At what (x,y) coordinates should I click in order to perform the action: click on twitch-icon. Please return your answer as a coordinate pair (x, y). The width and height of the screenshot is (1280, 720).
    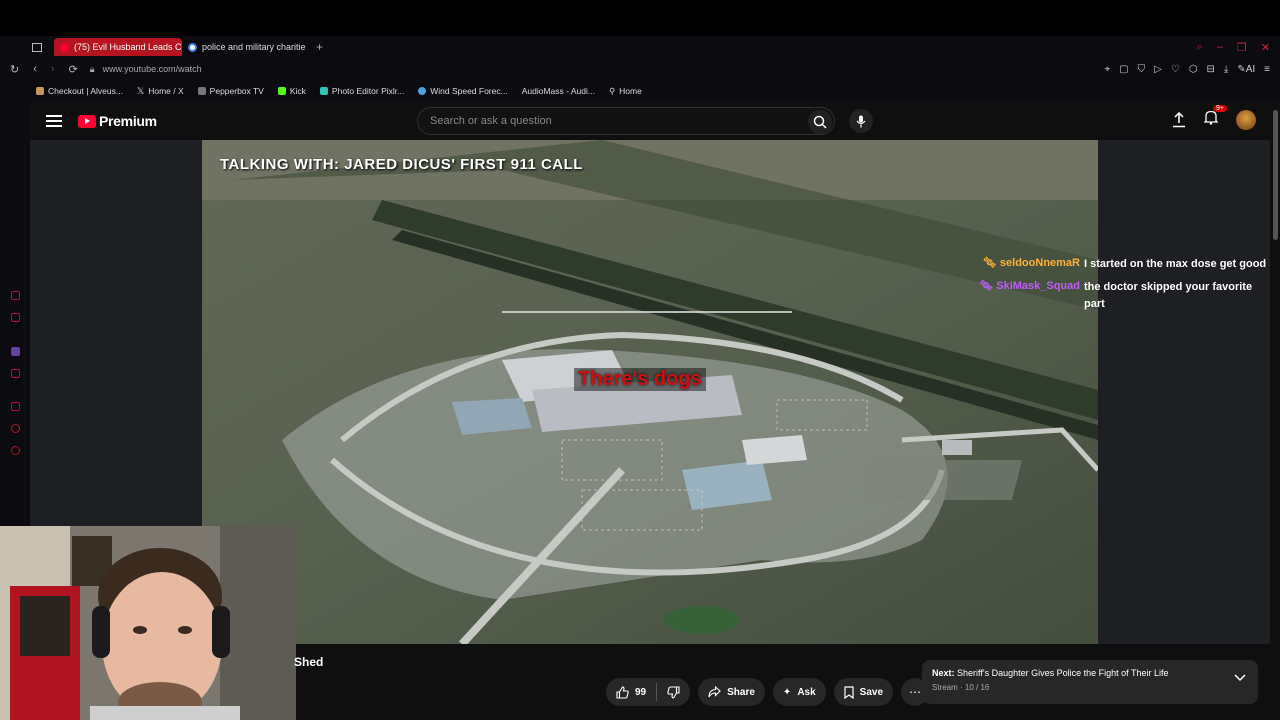
    Looking at the image, I should click on (15, 351).